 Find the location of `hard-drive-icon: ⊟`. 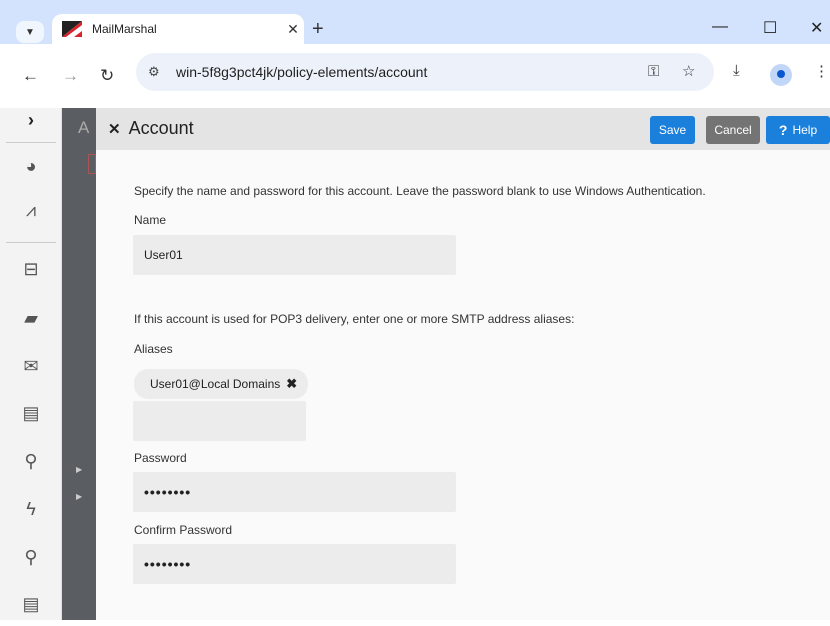

hard-drive-icon: ⊟ is located at coordinates (31, 268).